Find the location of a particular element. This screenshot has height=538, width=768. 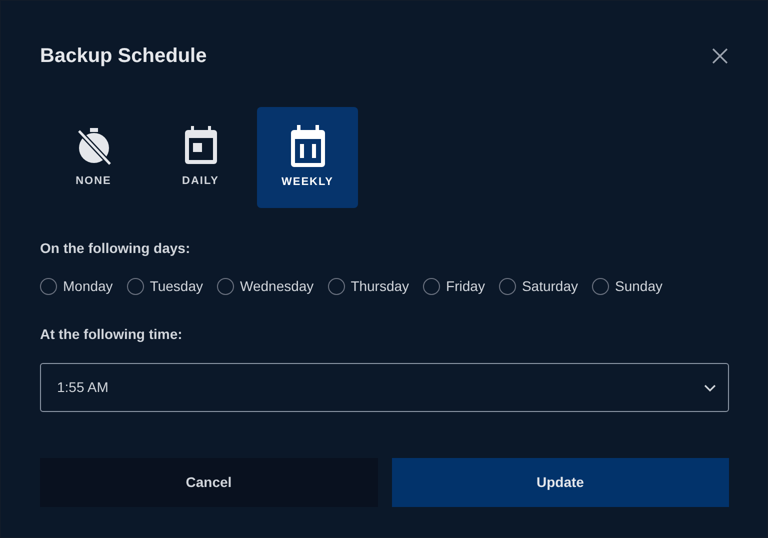

days-label: On the following days: is located at coordinates (116, 248).